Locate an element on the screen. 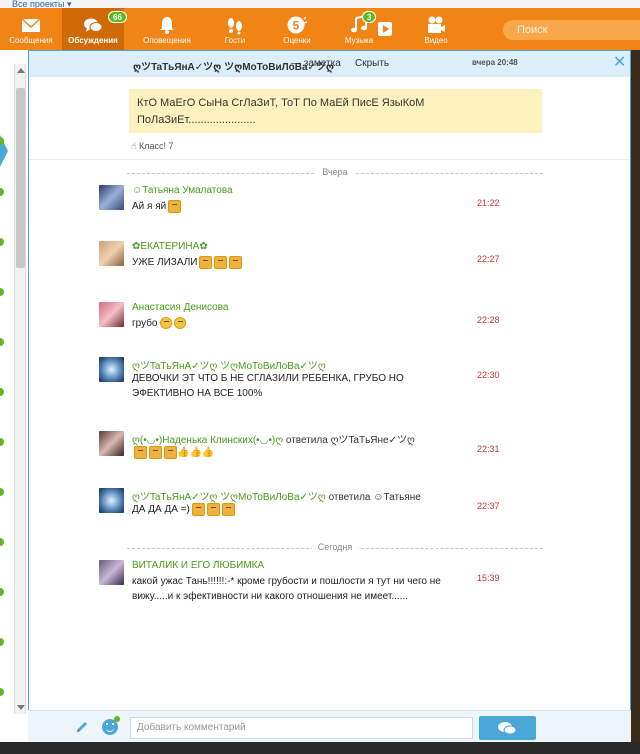  svg-text: 5 is located at coordinates (296, 26).